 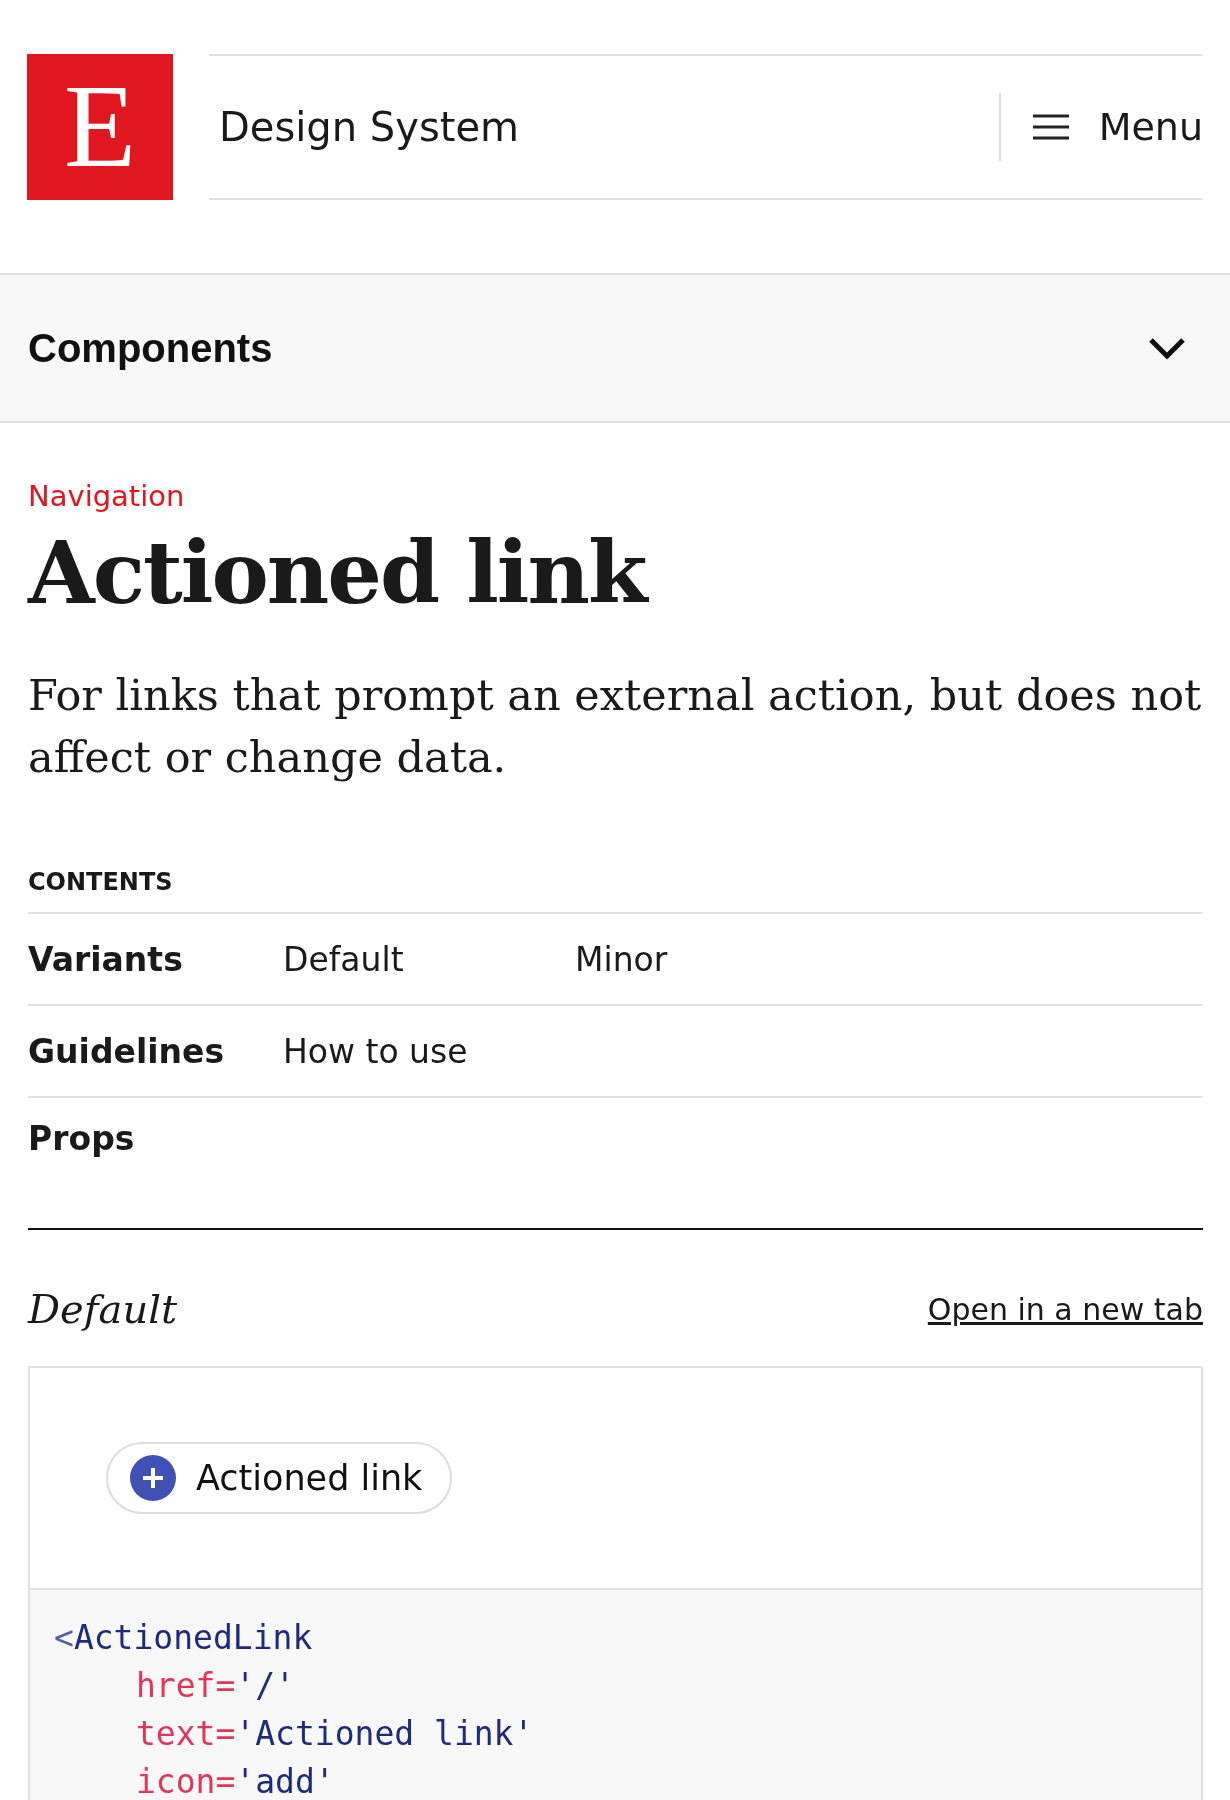 I want to click on code-line: href='/', so click(x=215, y=1686).